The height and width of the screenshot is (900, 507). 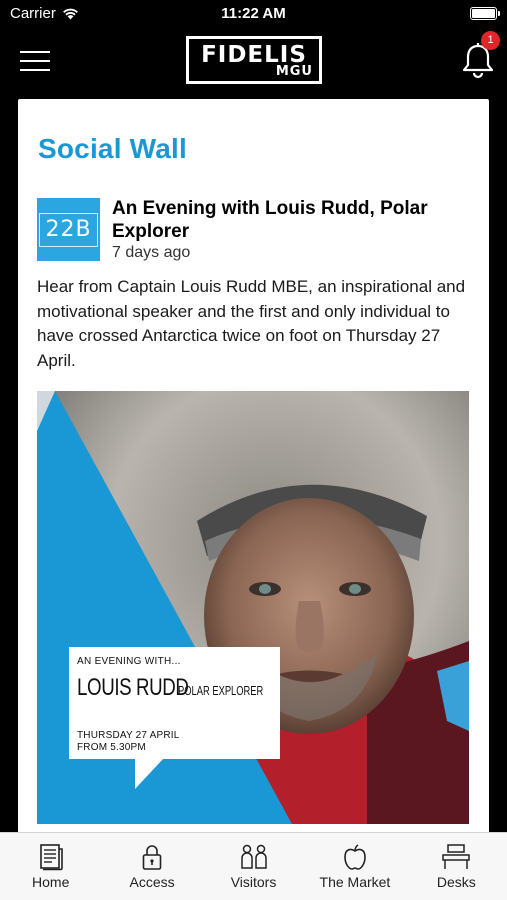 I want to click on status-bar: Carrier 11:22 AM, so click(x=253, y=14).